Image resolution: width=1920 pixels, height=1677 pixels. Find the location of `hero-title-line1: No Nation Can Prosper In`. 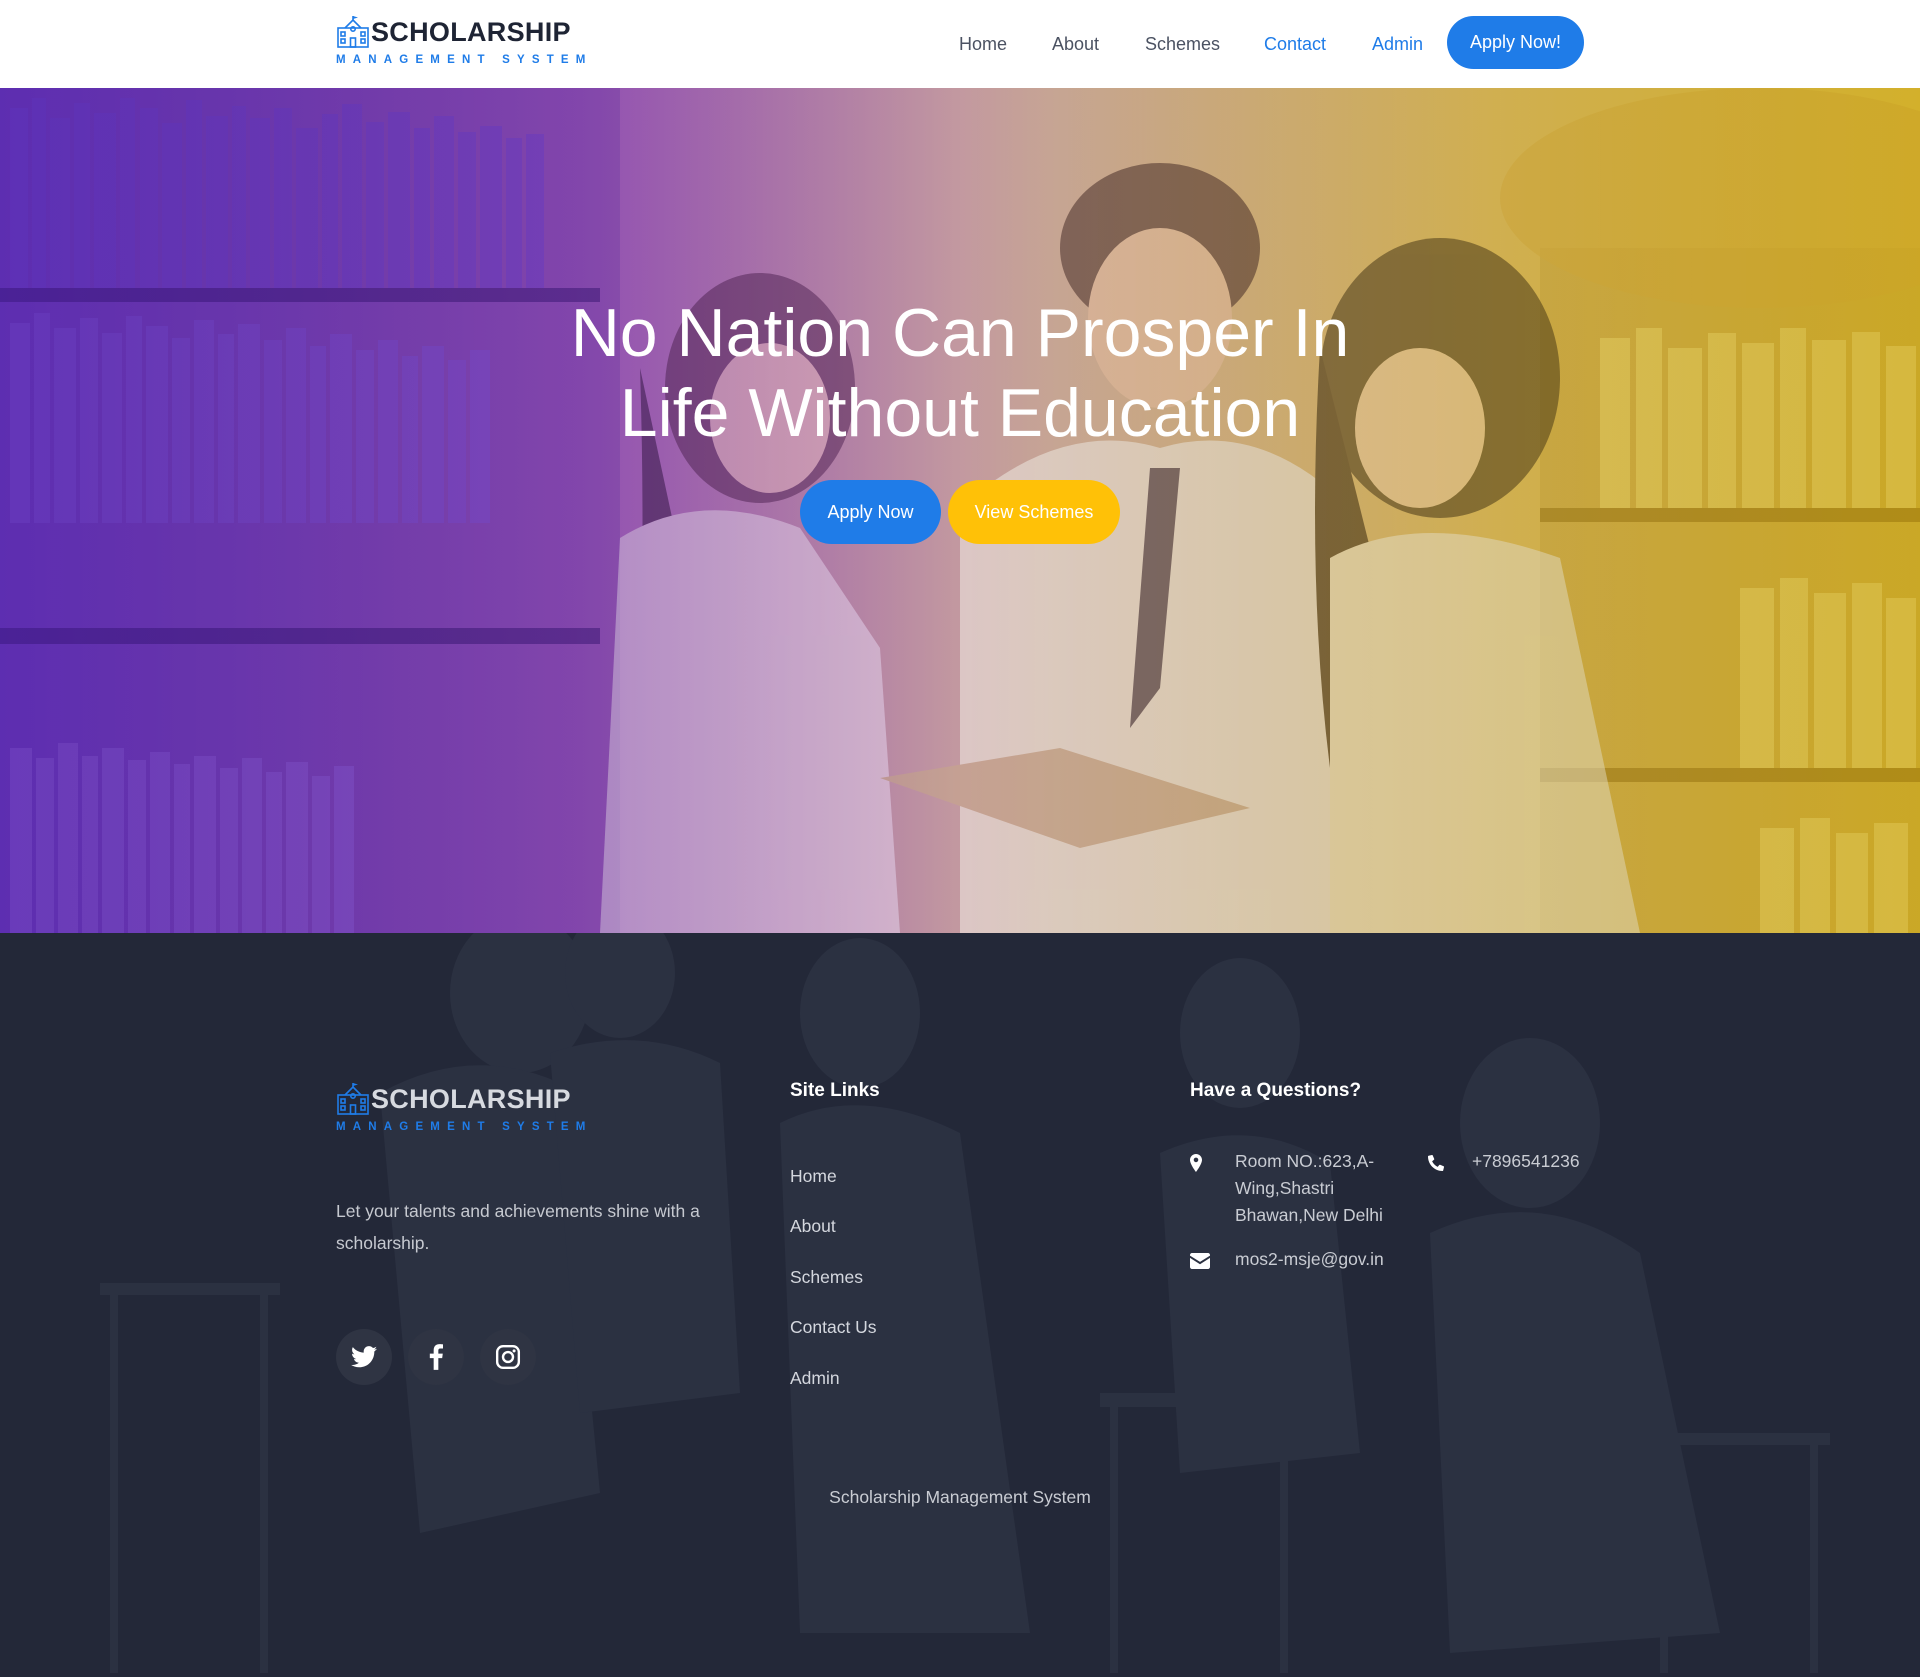

hero-title-line1: No Nation Can Prosper In is located at coordinates (960, 333).